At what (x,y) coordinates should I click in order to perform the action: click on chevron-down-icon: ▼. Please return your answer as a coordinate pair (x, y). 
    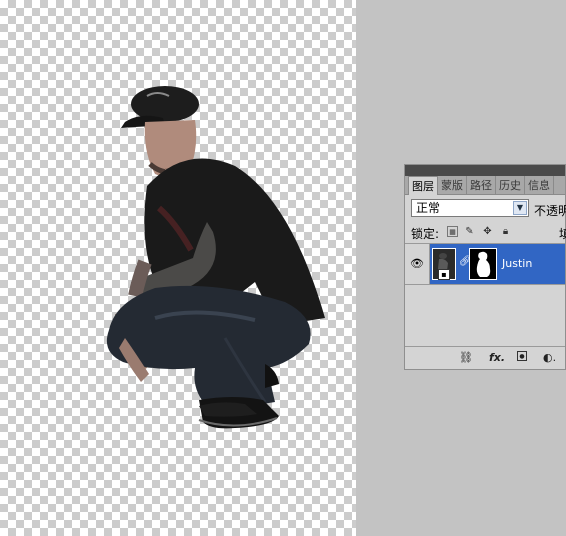
    Looking at the image, I should click on (520, 208).